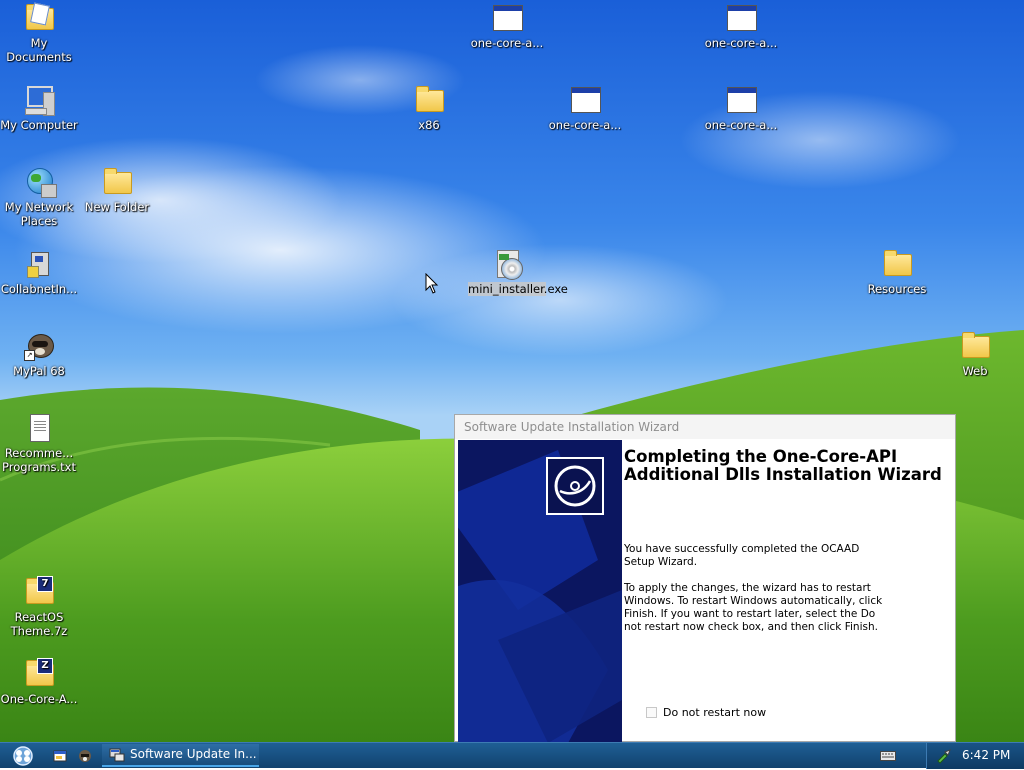 This screenshot has height=770, width=1024. What do you see at coordinates (715, 712) in the screenshot?
I see `checkbox-label: Do not restart now` at bounding box center [715, 712].